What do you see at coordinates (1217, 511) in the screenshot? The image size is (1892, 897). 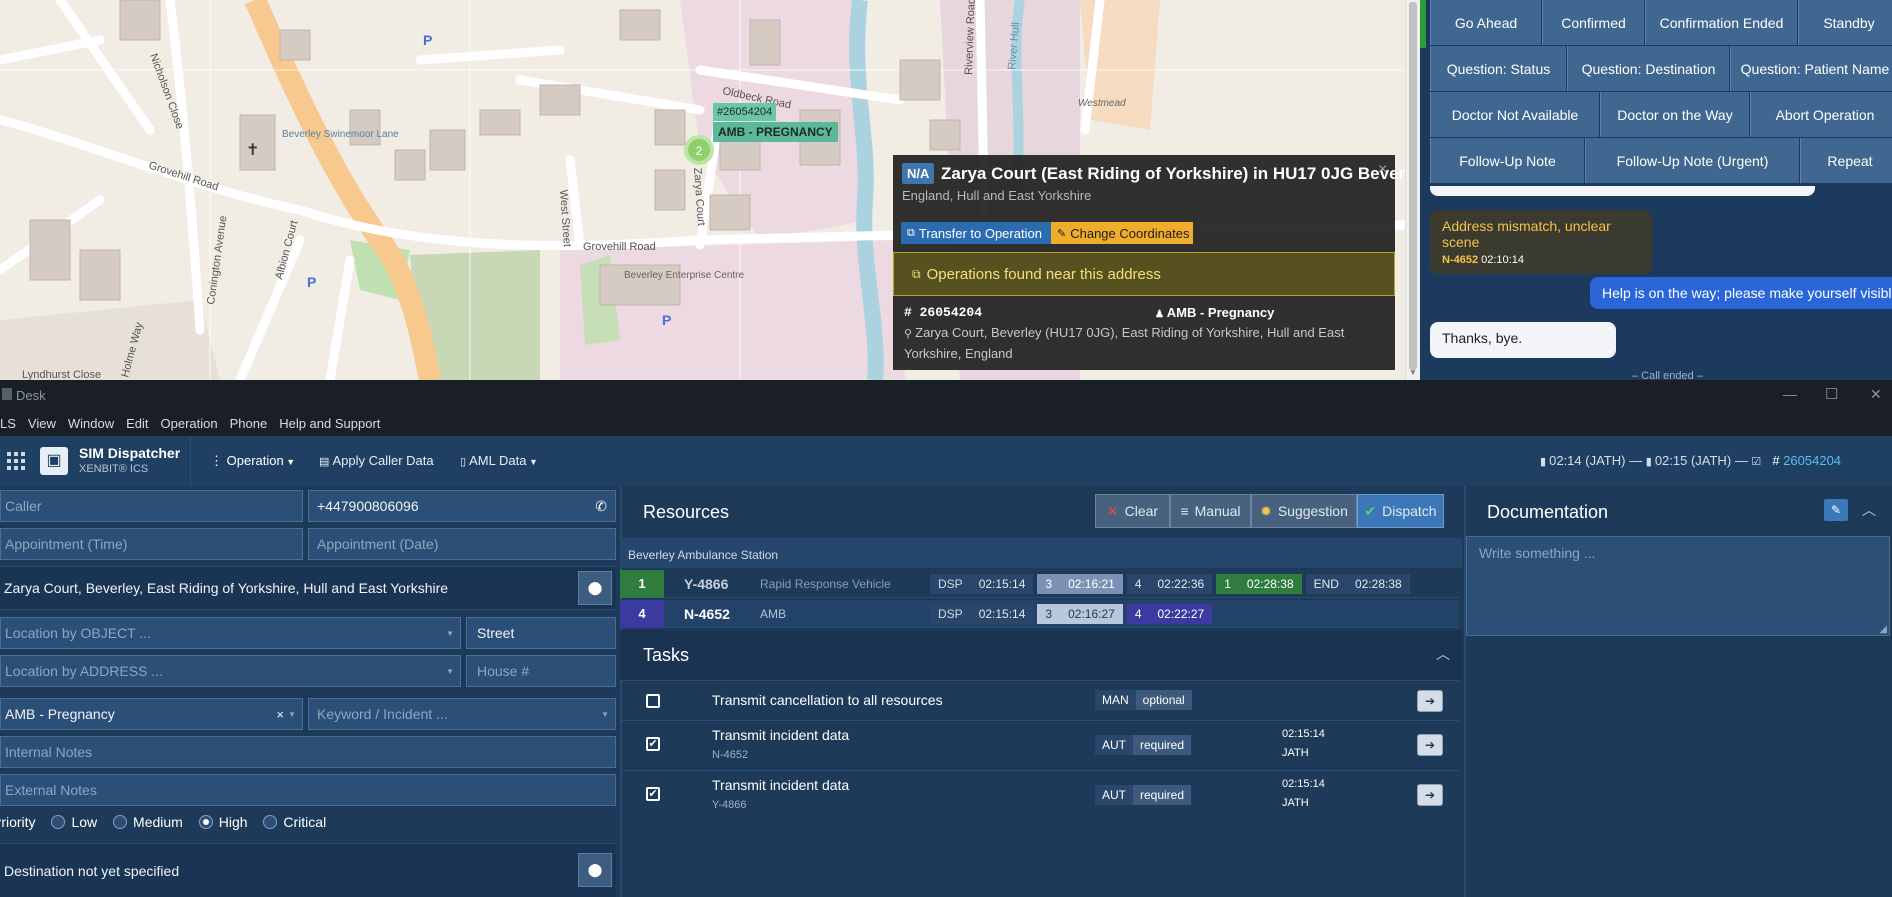 I see `manual-label: Manual` at bounding box center [1217, 511].